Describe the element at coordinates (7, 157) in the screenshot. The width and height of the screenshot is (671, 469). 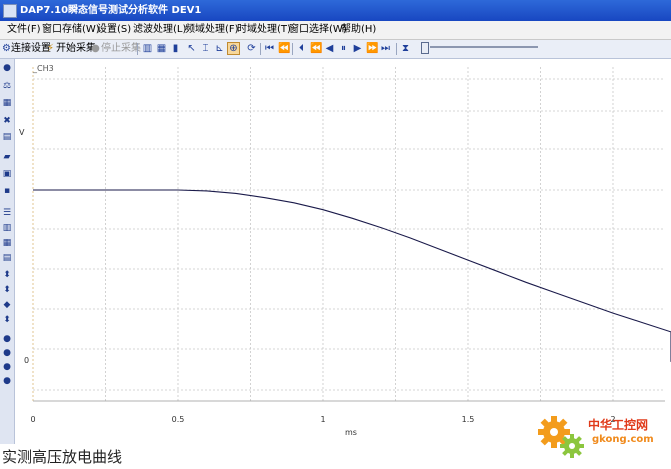
I see `open-folder-icon: ▰` at that location.